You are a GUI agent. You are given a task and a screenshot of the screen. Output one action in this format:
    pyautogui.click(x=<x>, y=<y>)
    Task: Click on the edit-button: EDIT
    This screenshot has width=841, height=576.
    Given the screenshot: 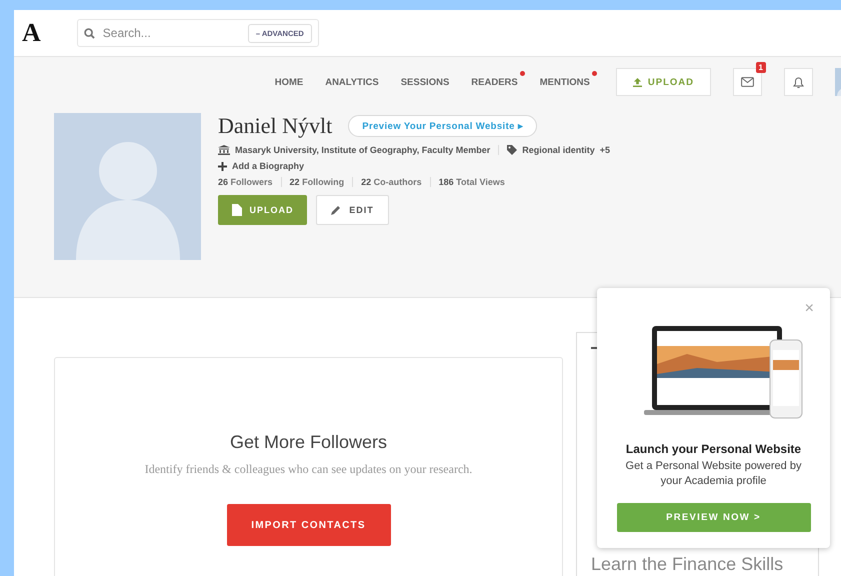 What is the action you would take?
    pyautogui.click(x=352, y=210)
    